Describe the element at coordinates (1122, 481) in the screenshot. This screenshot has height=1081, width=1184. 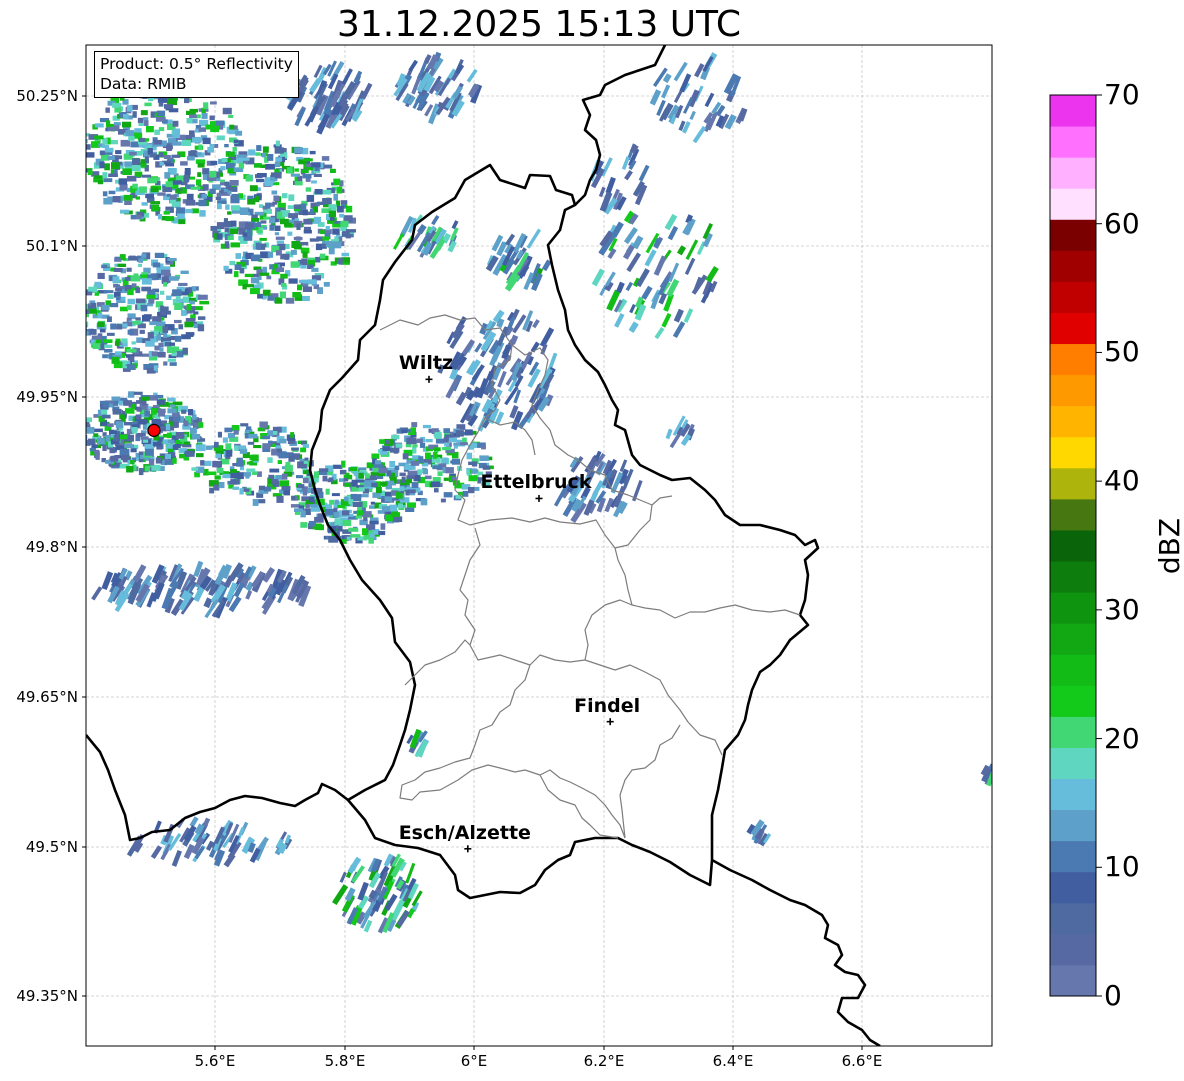
I see `colorbar-tick-label: 40` at that location.